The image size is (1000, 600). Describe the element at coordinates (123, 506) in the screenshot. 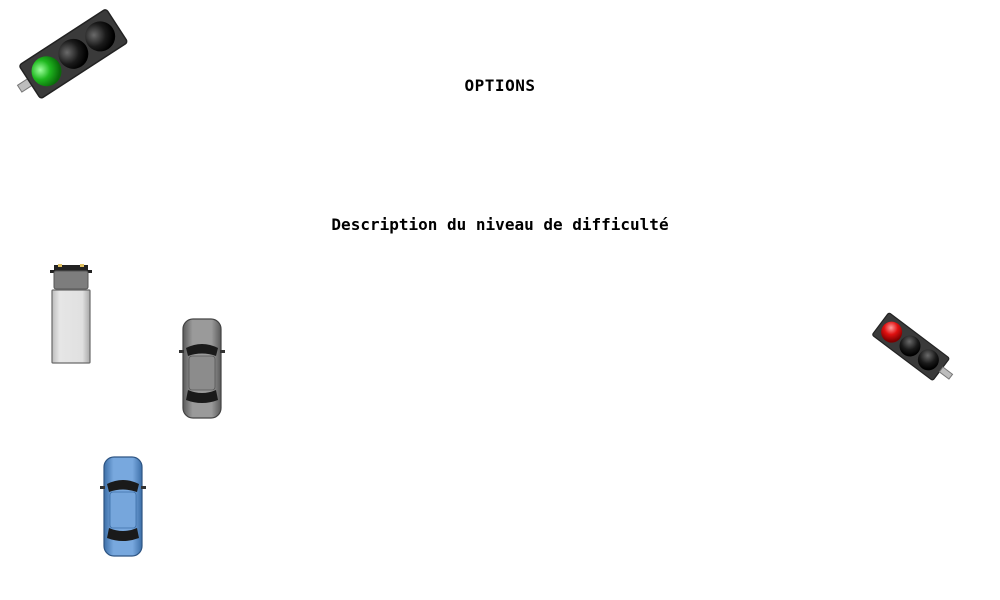

I see `car-blue-icon` at that location.